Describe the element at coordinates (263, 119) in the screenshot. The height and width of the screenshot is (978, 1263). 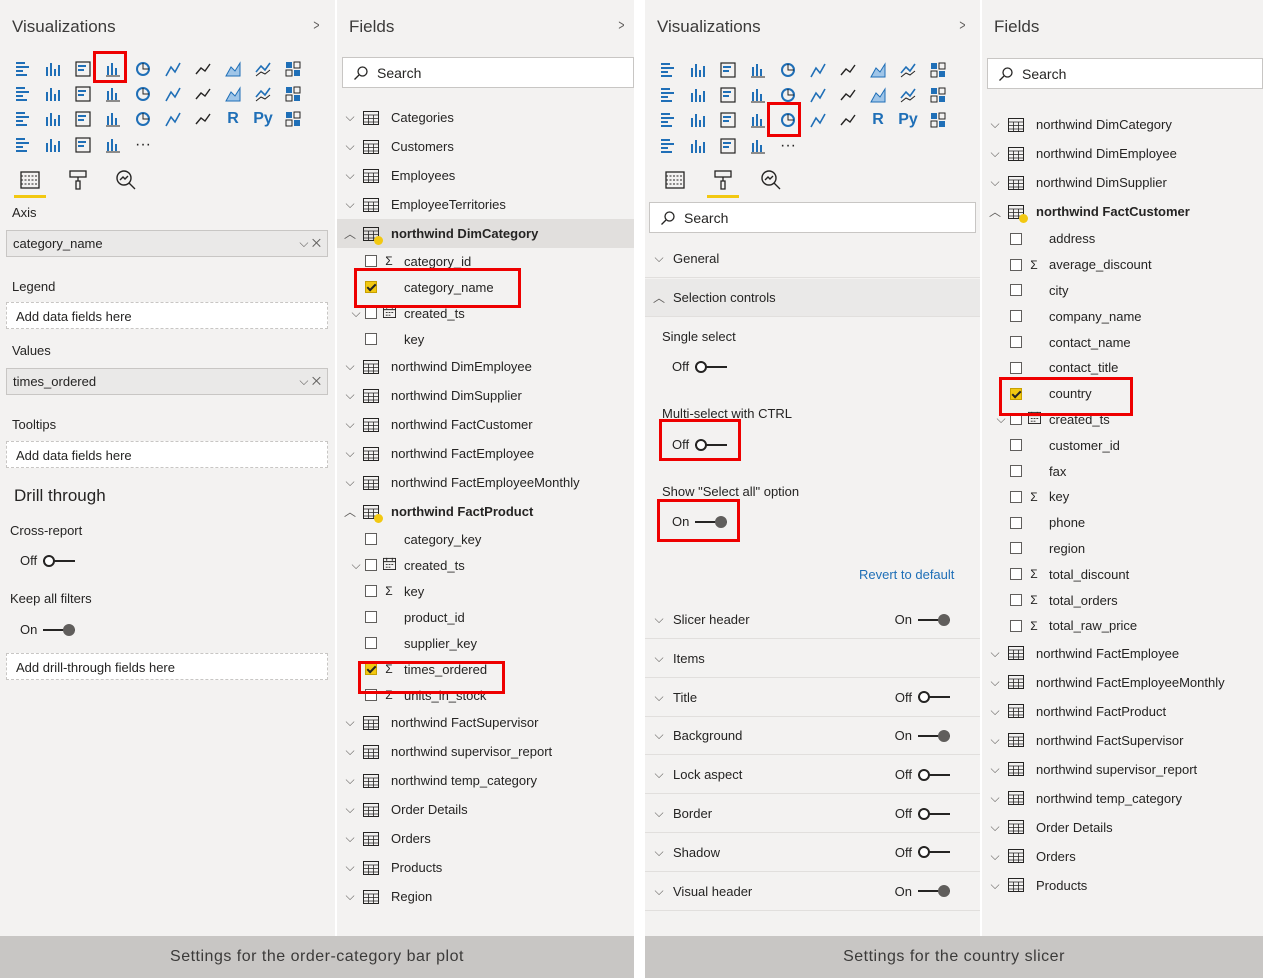
I see `python-visual-icon: Py` at that location.